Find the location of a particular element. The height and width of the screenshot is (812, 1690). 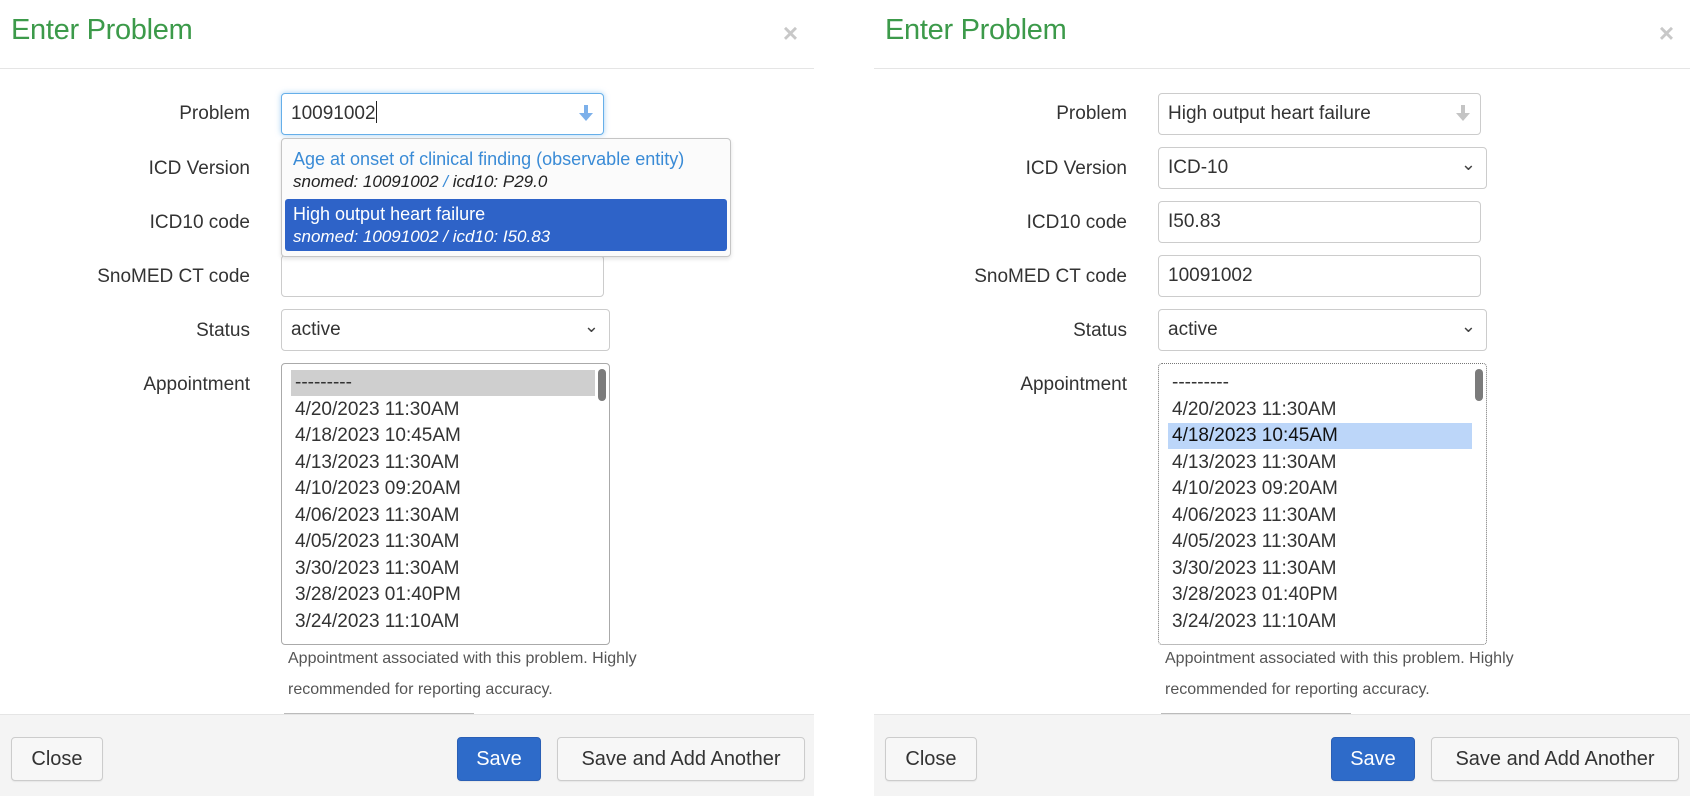

icd-version-select: ICD-10 ⌄ is located at coordinates (1322, 168).